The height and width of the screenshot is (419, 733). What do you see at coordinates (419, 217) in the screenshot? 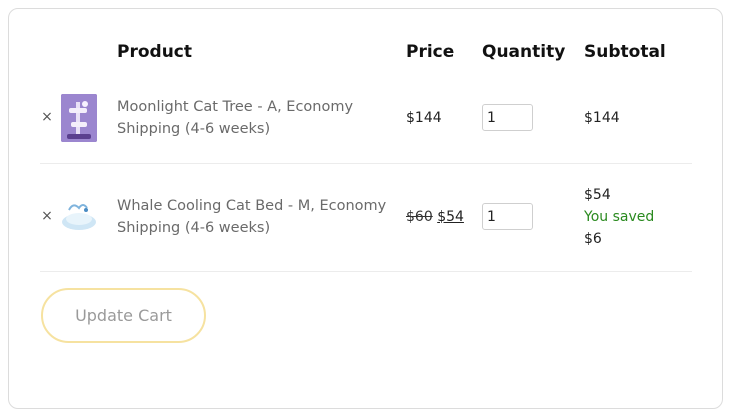
I see `original-price: $60` at bounding box center [419, 217].